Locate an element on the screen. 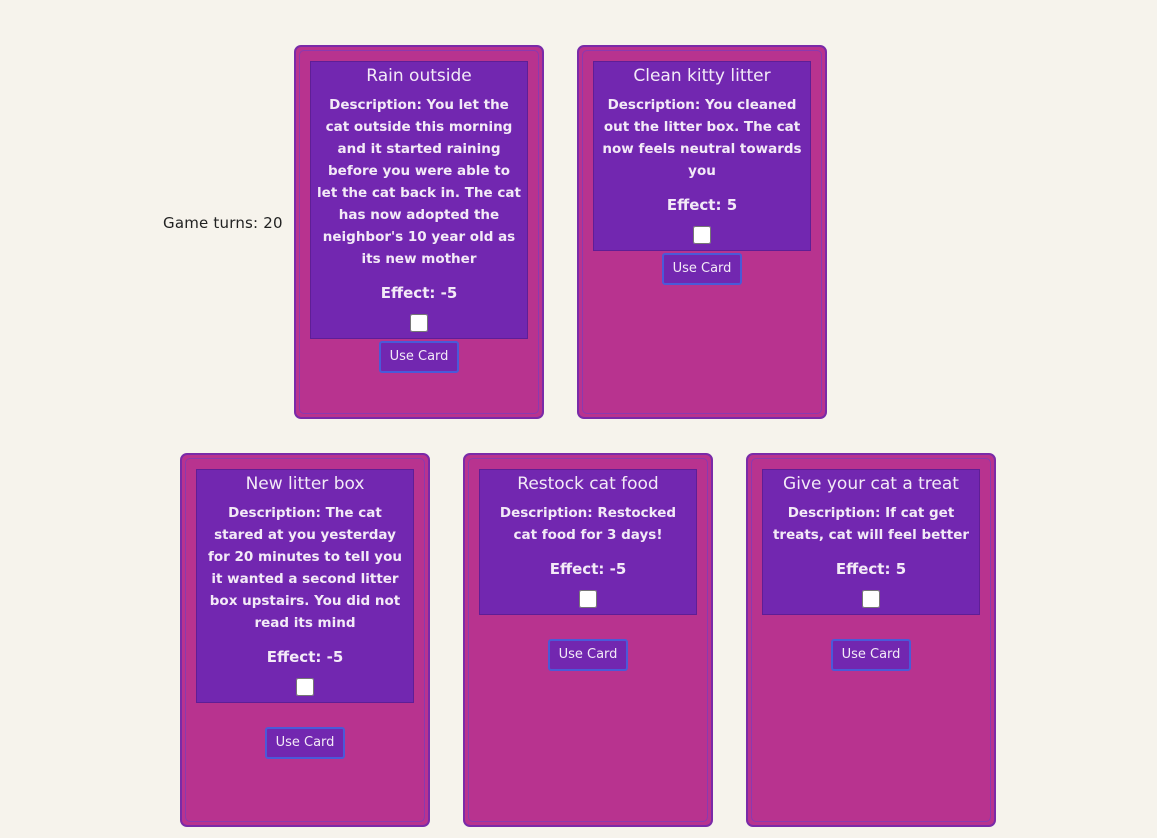  card-title: Give your cat a treat is located at coordinates (871, 484).